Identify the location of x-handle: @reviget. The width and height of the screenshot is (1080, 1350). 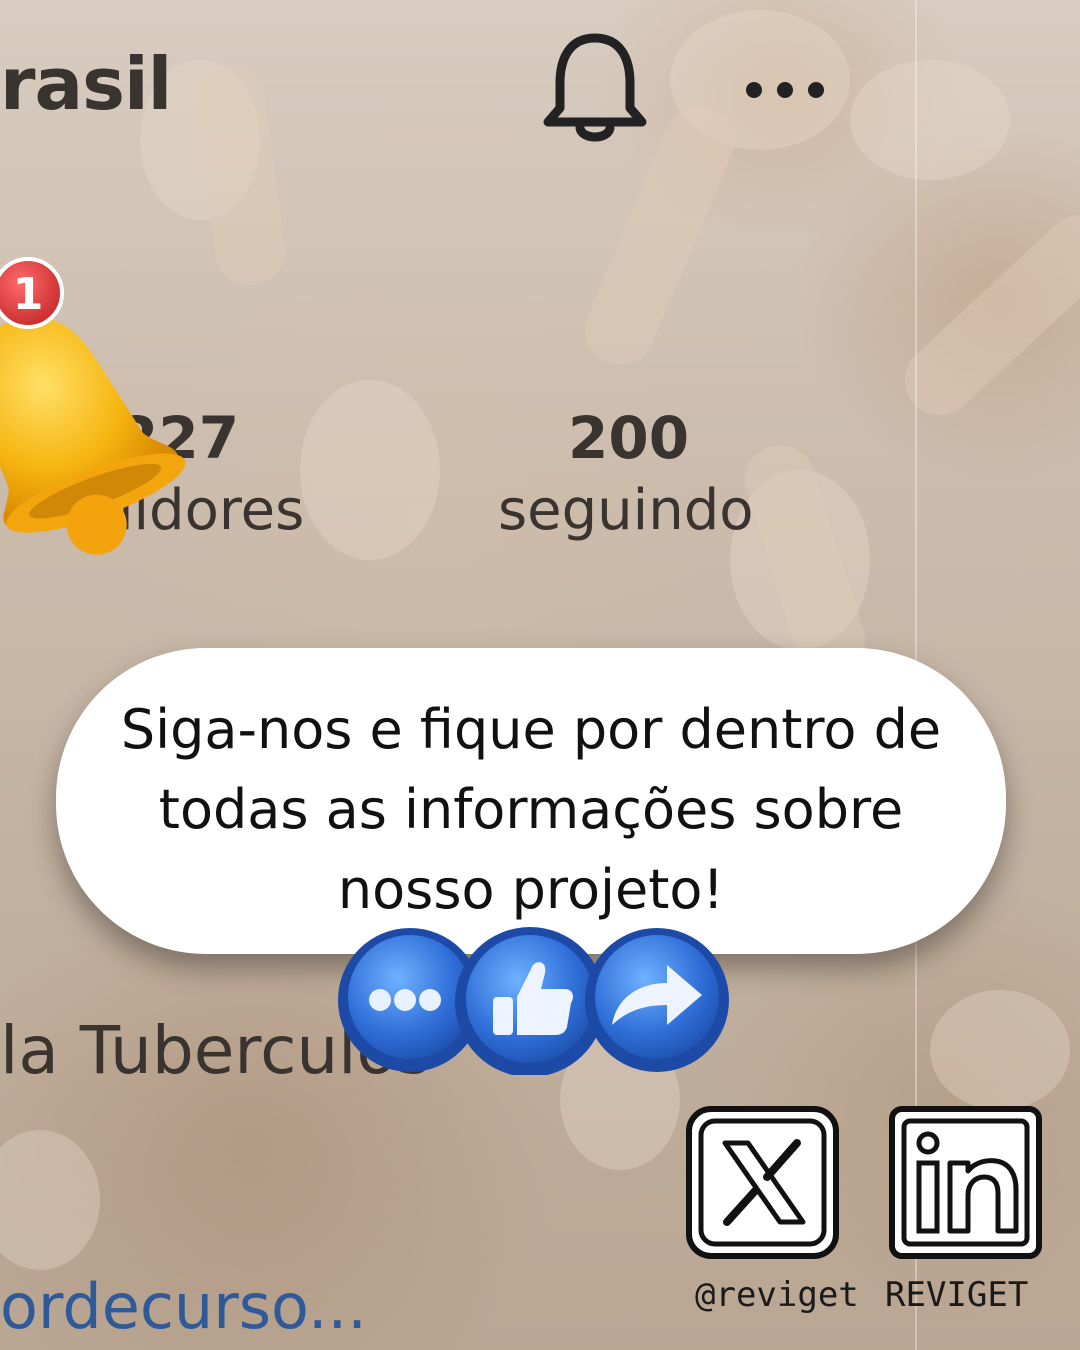
(777, 1295).